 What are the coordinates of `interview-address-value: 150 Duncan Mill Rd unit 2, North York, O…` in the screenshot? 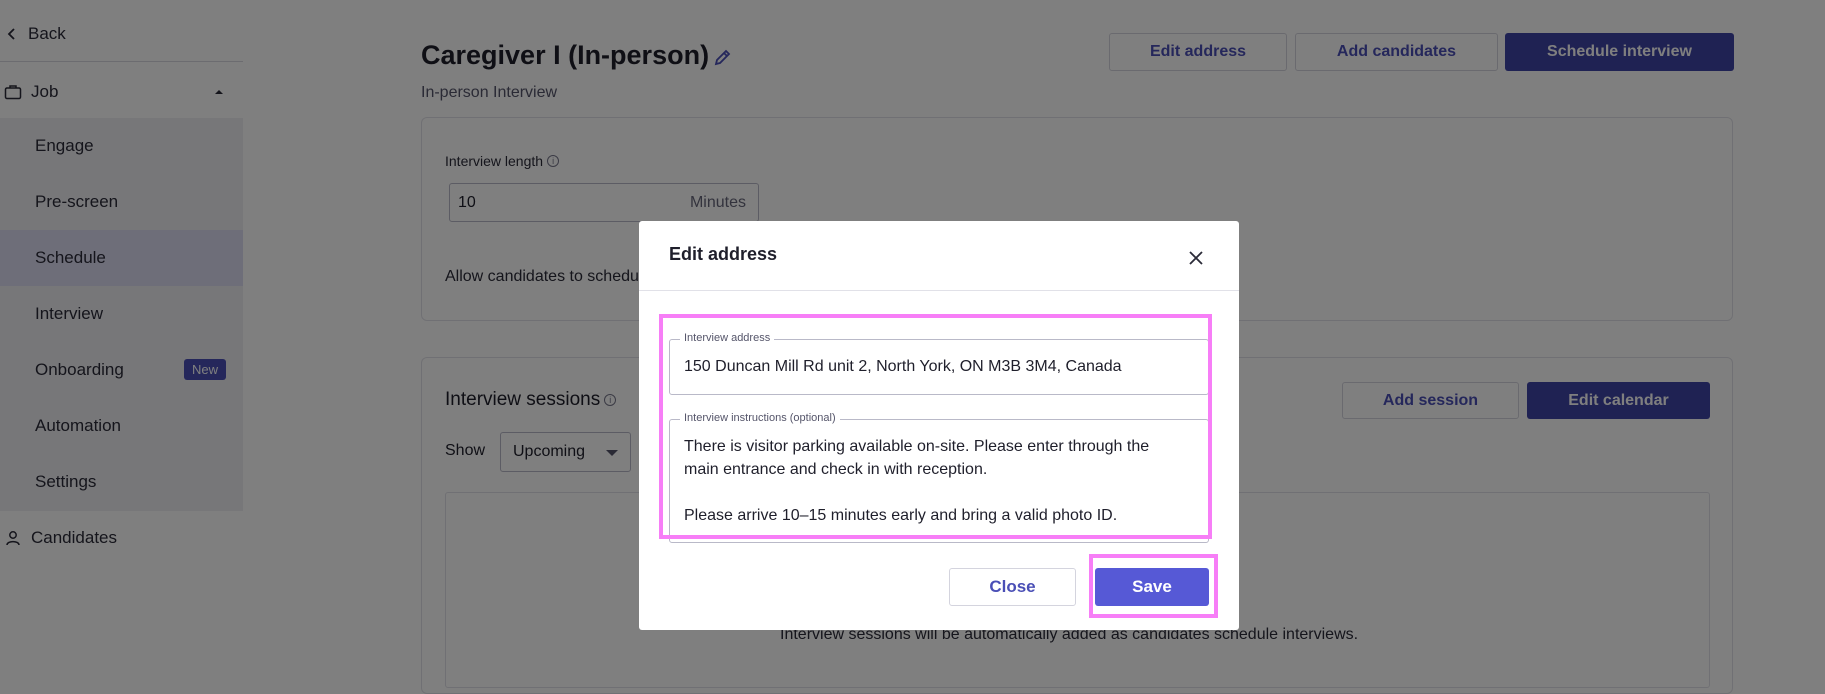 It's located at (903, 366).